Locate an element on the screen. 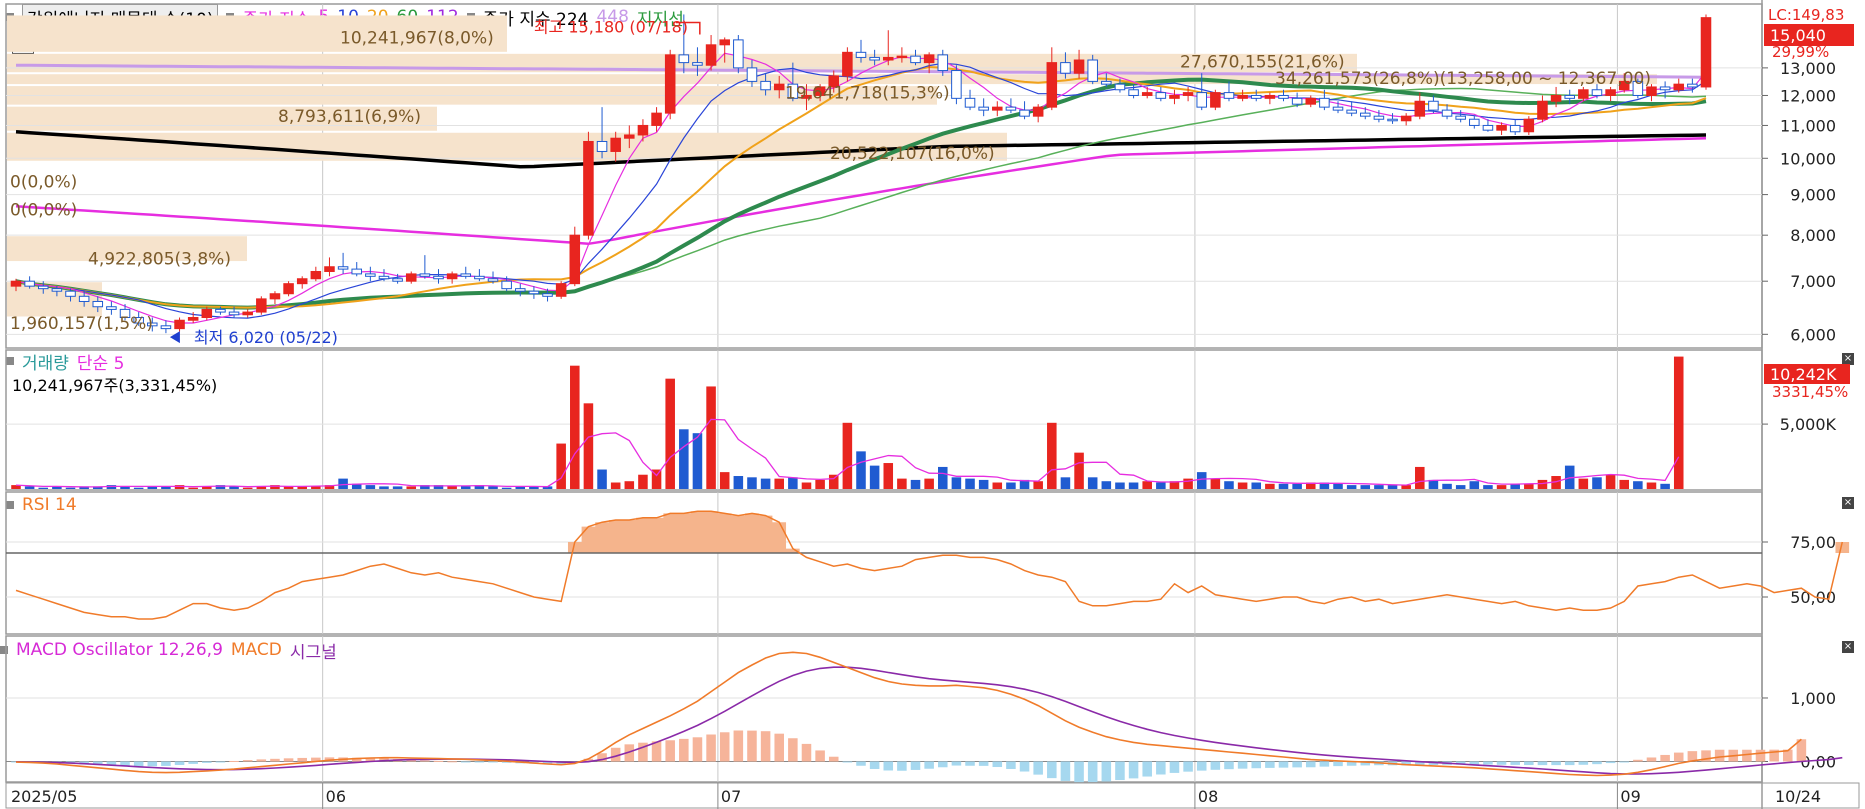 The image size is (1865, 809). price-axis-label: 13,000 is located at coordinates (1808, 68).